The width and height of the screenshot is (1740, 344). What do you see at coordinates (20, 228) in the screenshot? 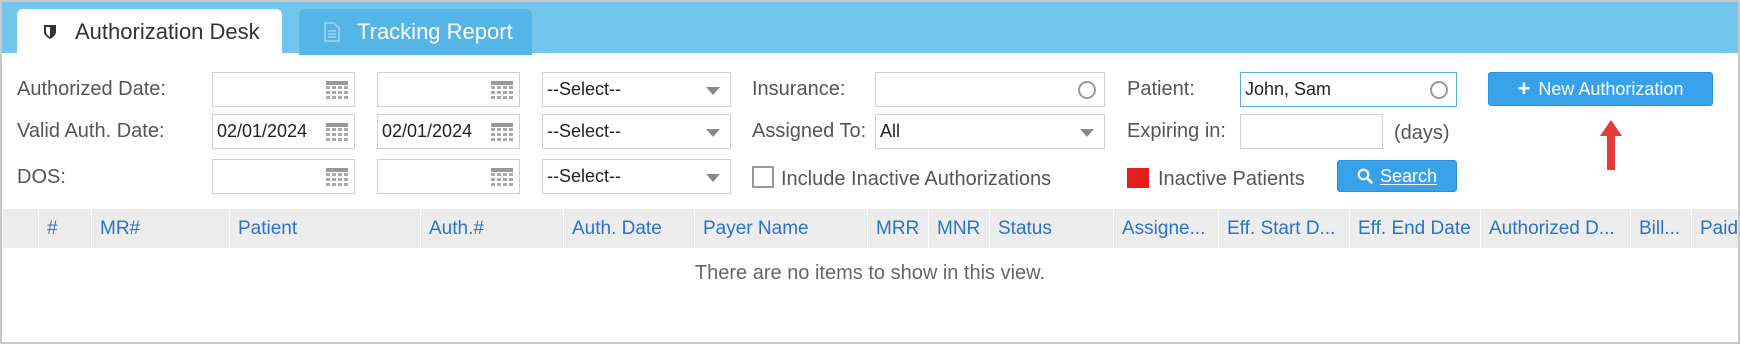
I see `column-header-select` at bounding box center [20, 228].